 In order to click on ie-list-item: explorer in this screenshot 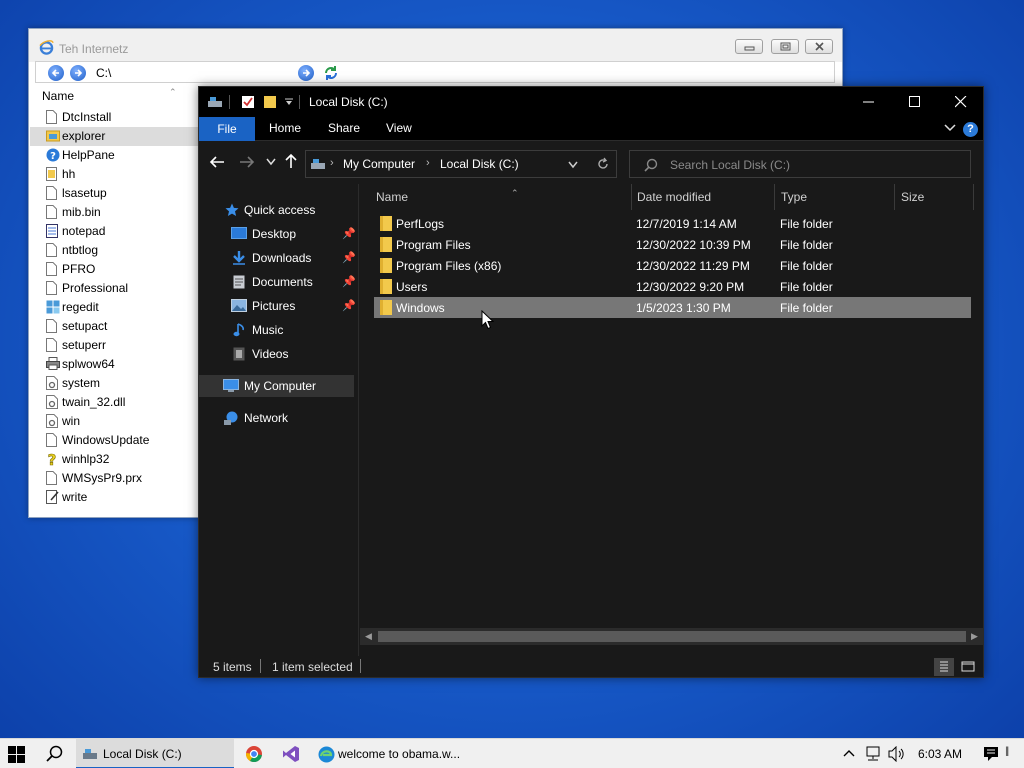, I will do `click(115, 136)`.